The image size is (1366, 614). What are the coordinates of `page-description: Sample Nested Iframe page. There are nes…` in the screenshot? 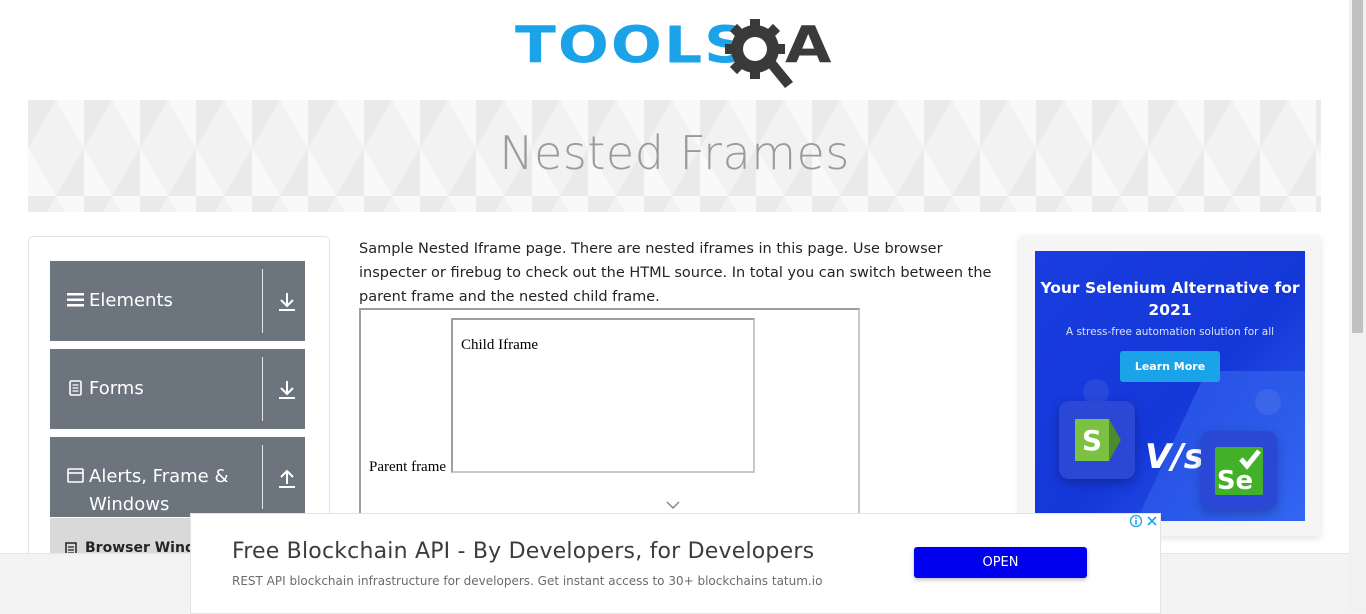 It's located at (675, 273).